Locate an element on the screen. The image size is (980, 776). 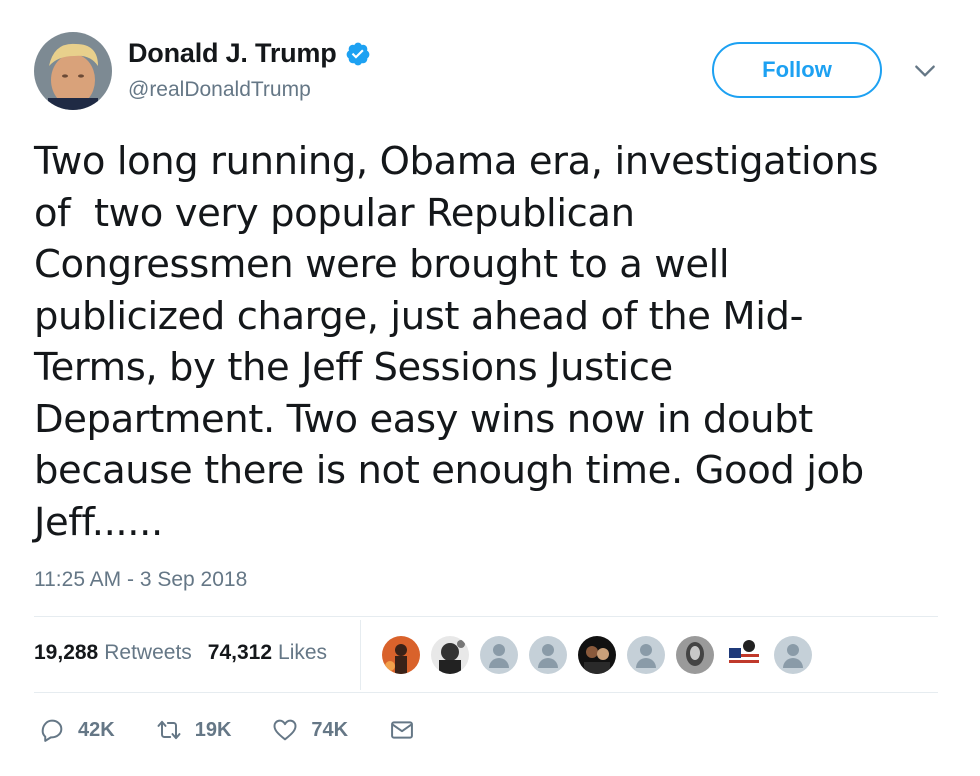
verified-badge-icon is located at coordinates (358, 54).